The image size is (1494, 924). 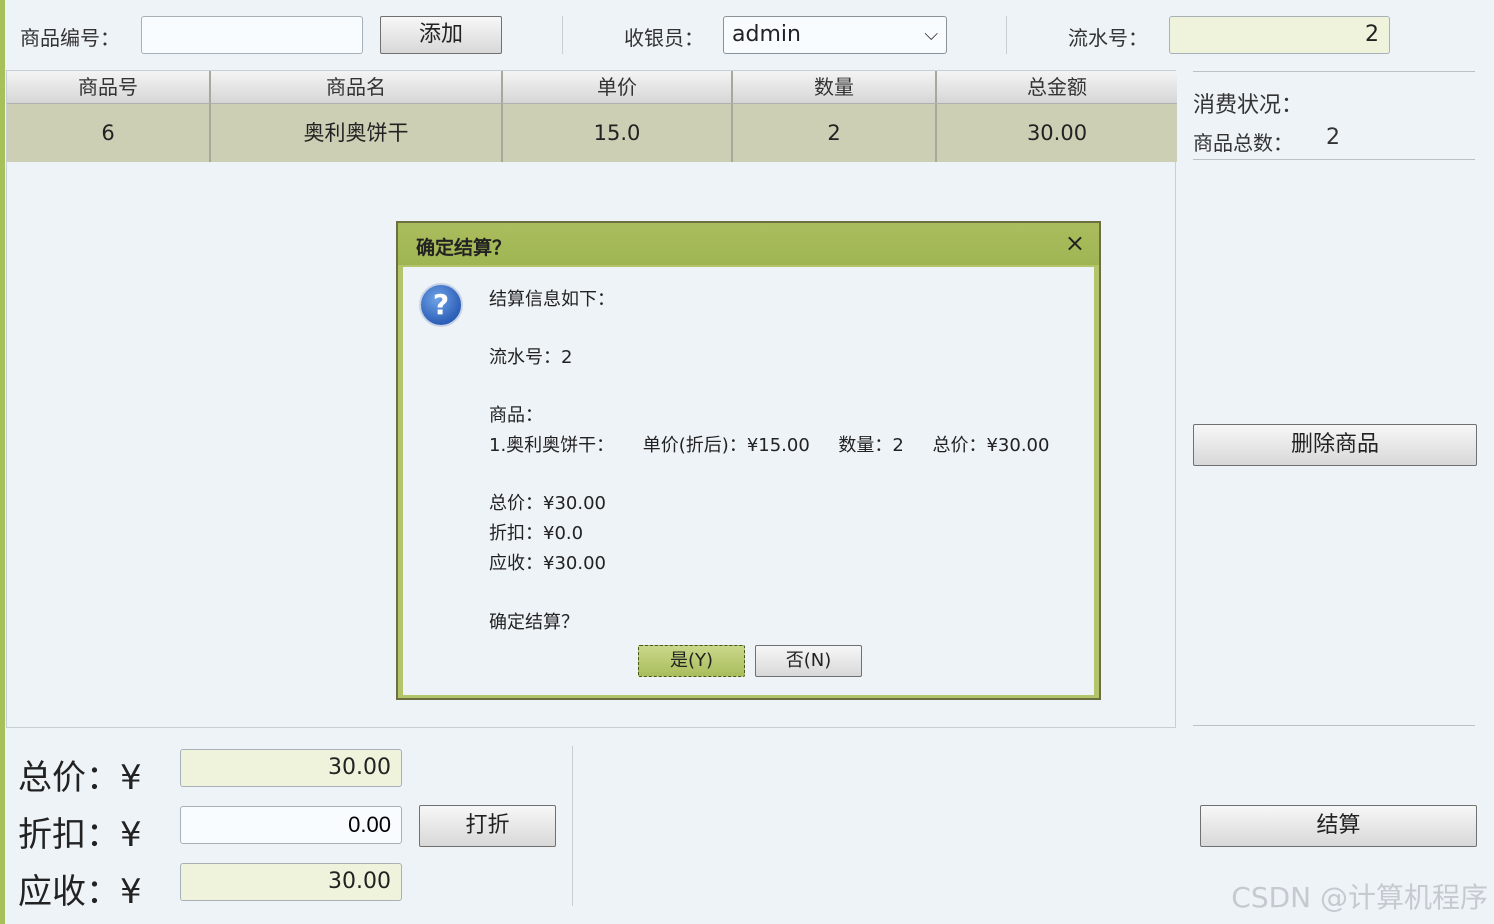 I want to click on dialog-titlebar: 确定结算？ ×, so click(x=748, y=244).